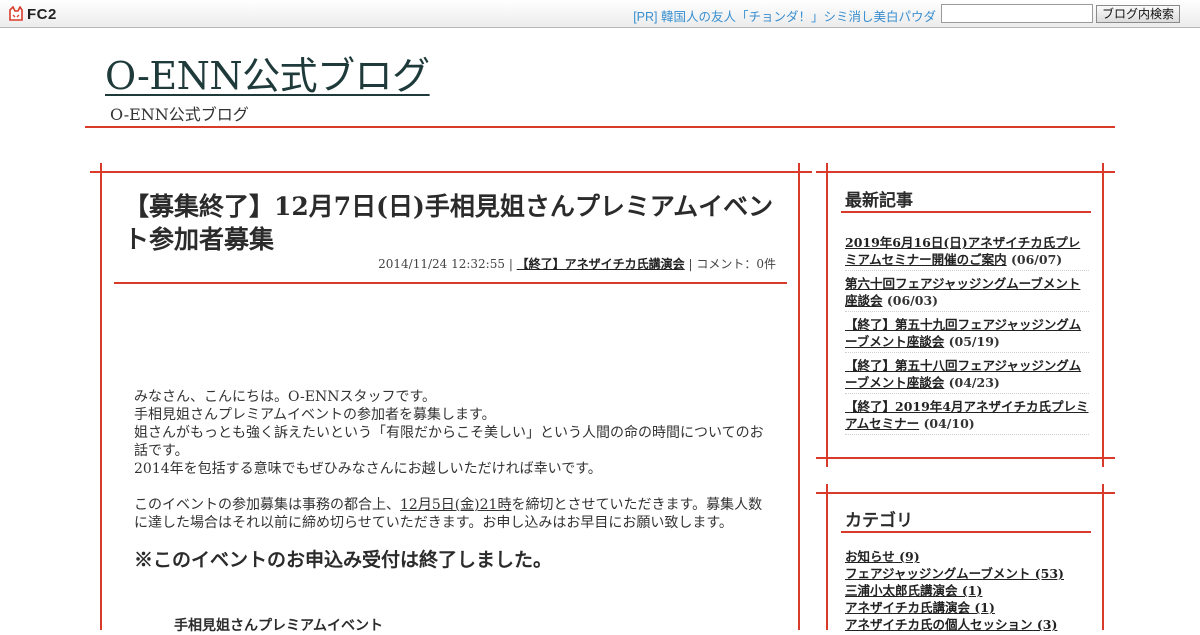 The height and width of the screenshot is (635, 1200). I want to click on entry-title: 【募集終了】12月7日(日)手相見姐さんプレミアムイベント参加者募集, so click(454, 223).